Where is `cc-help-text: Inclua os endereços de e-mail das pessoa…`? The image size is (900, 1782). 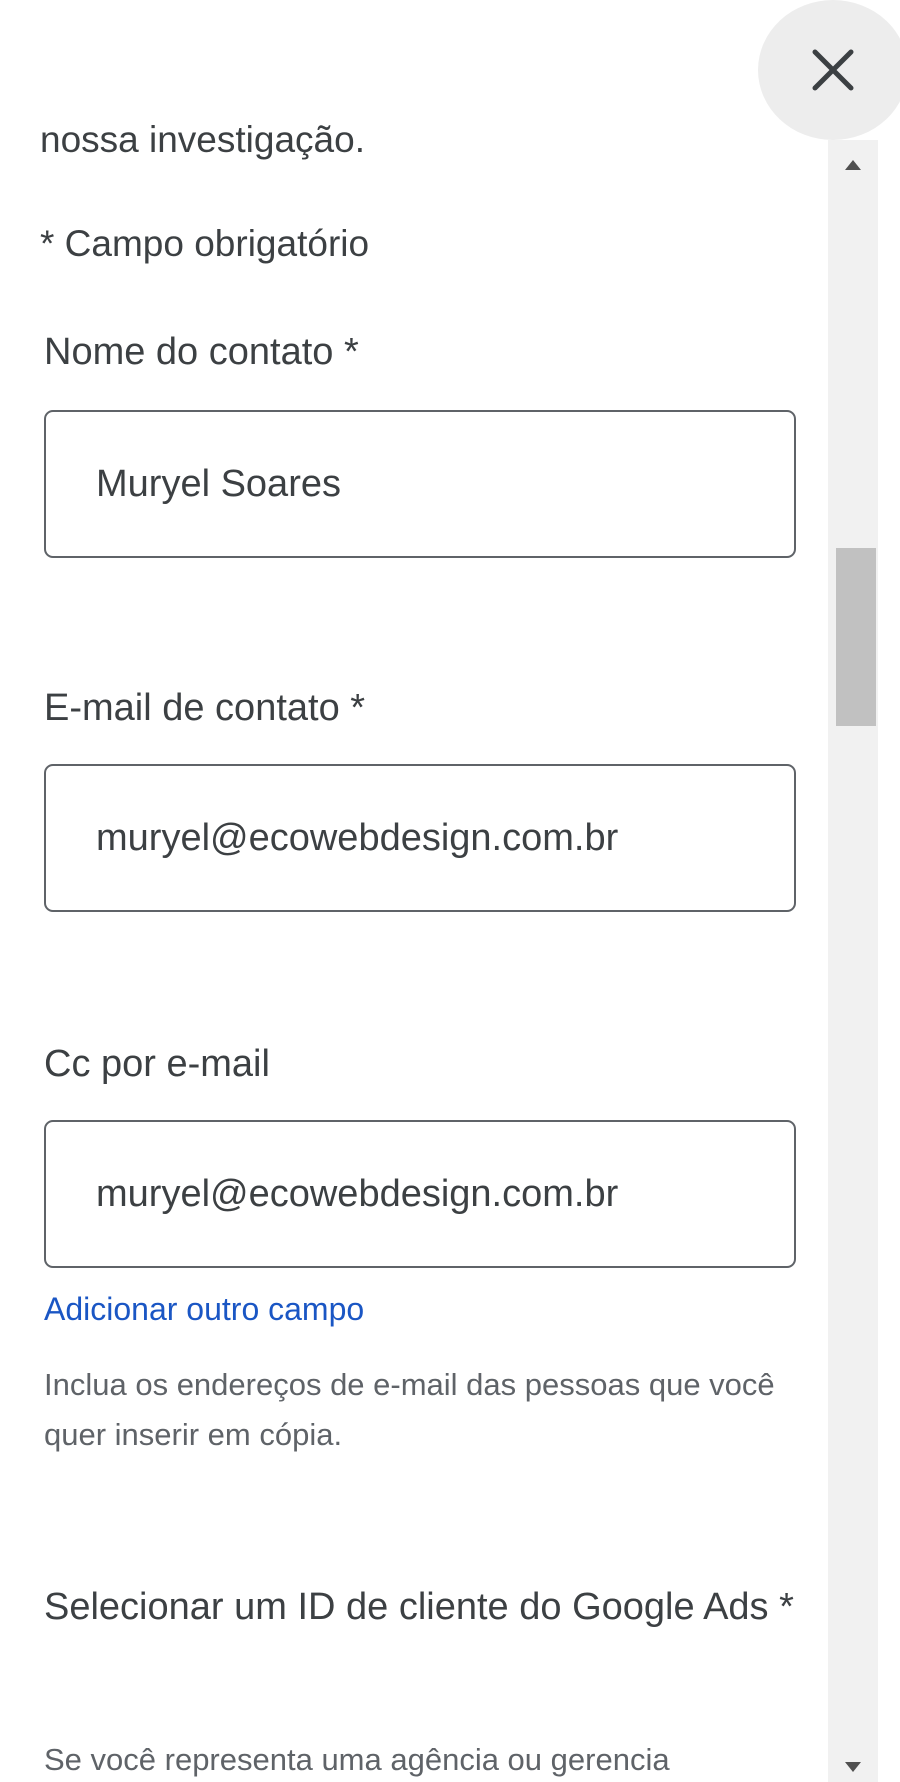 cc-help-text: Inclua os endereços de e-mail das pessoa… is located at coordinates (409, 1409).